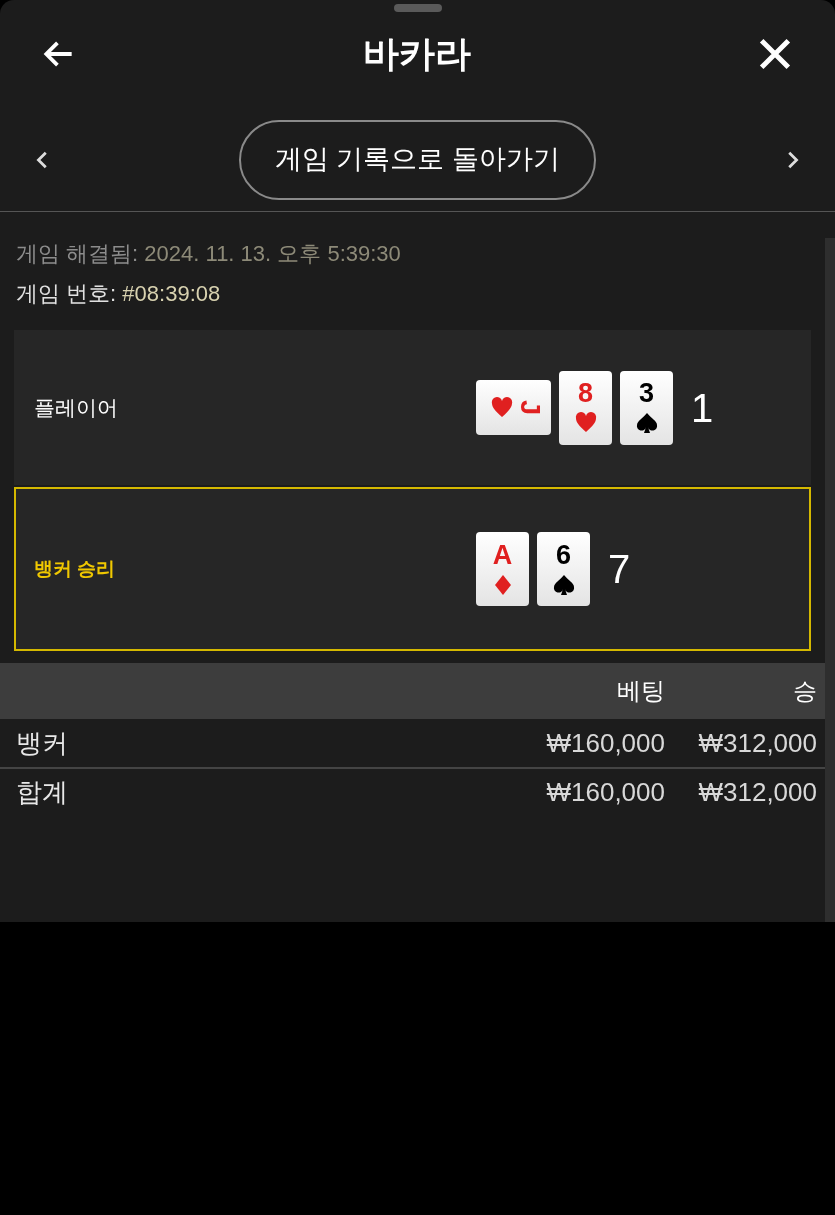  I want to click on hand-total: 1, so click(702, 408).